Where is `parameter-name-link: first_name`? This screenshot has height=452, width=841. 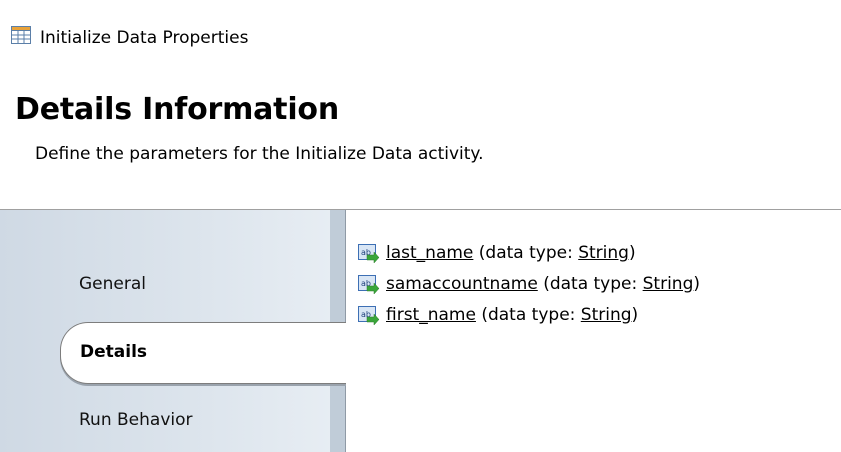
parameter-name-link: first_name is located at coordinates (431, 315).